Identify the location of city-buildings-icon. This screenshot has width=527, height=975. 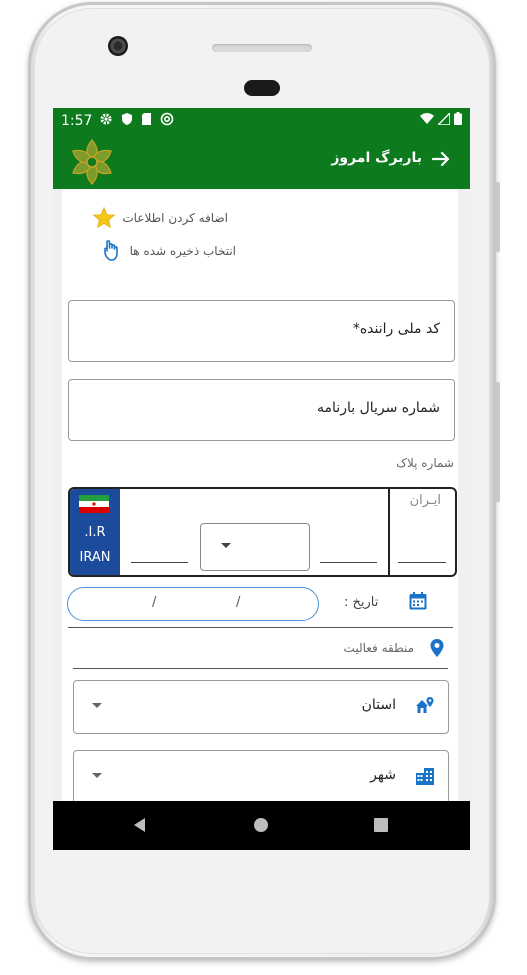
(425, 776).